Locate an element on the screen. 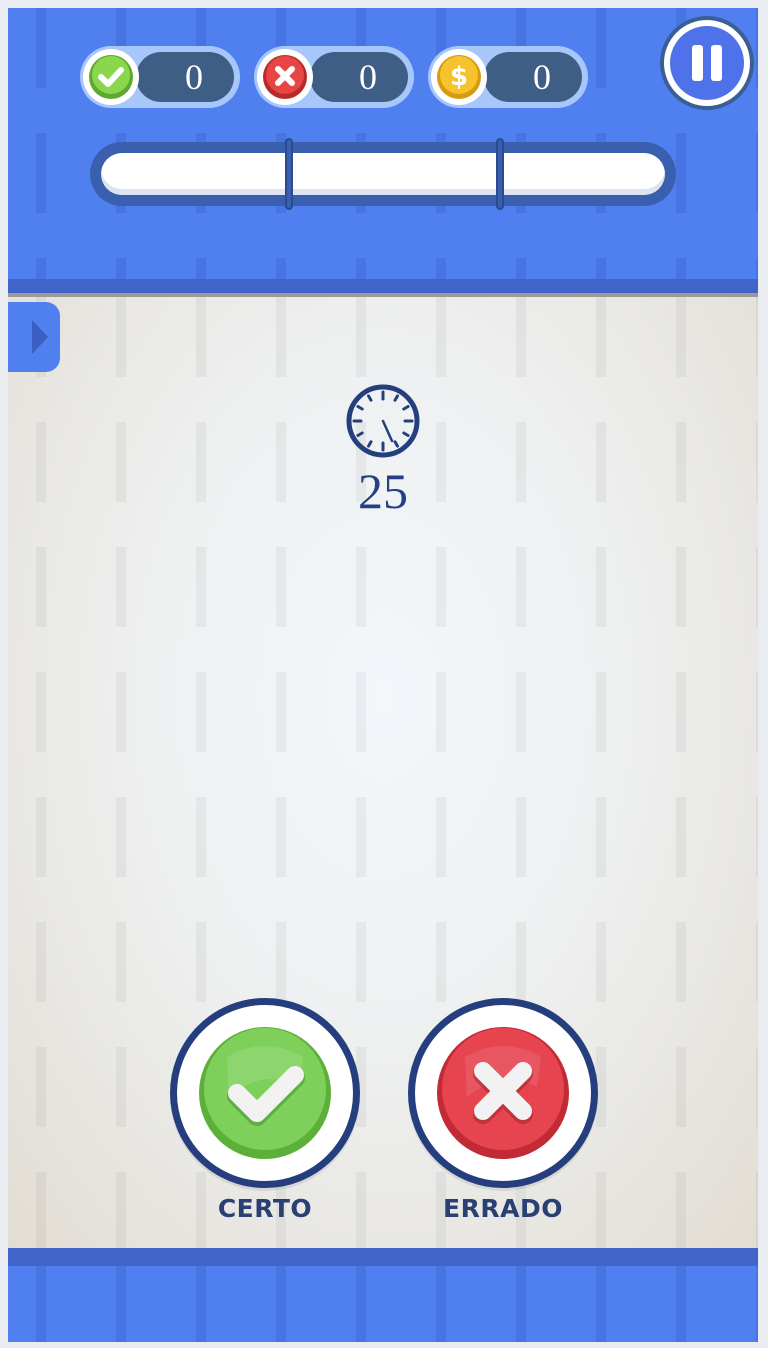  wrong-counter: 0 is located at coordinates (334, 77).